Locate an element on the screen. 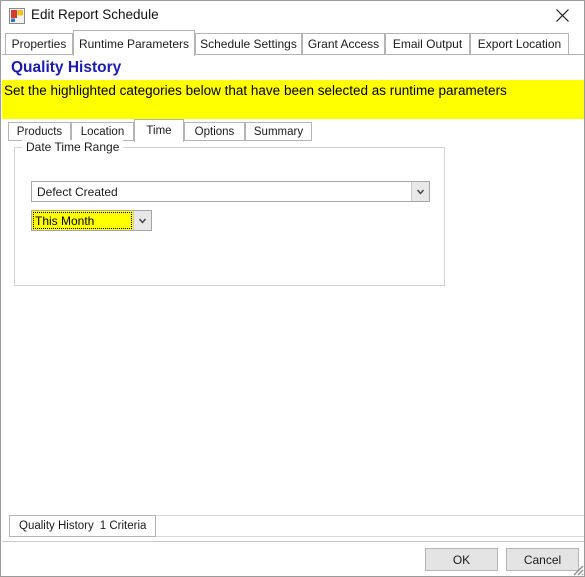 This screenshot has width=585, height=577. subtab-location: Location is located at coordinates (102, 131).